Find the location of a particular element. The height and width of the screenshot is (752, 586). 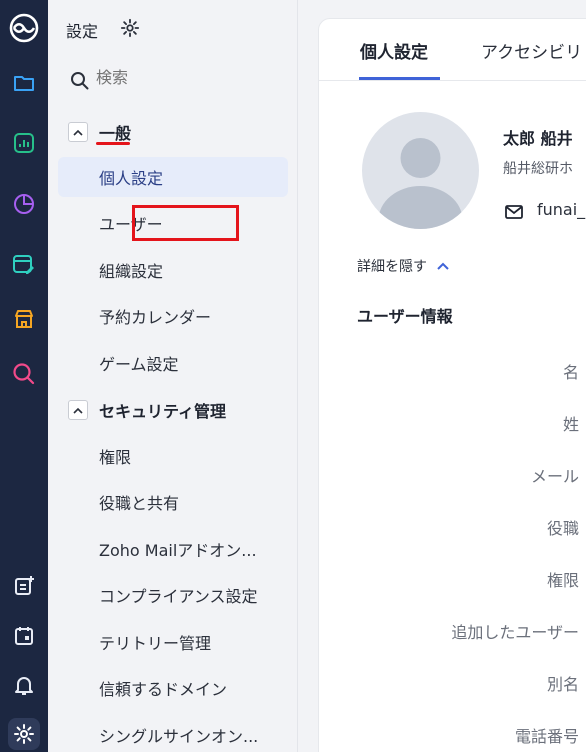

gear-icon is located at coordinates (24, 734).